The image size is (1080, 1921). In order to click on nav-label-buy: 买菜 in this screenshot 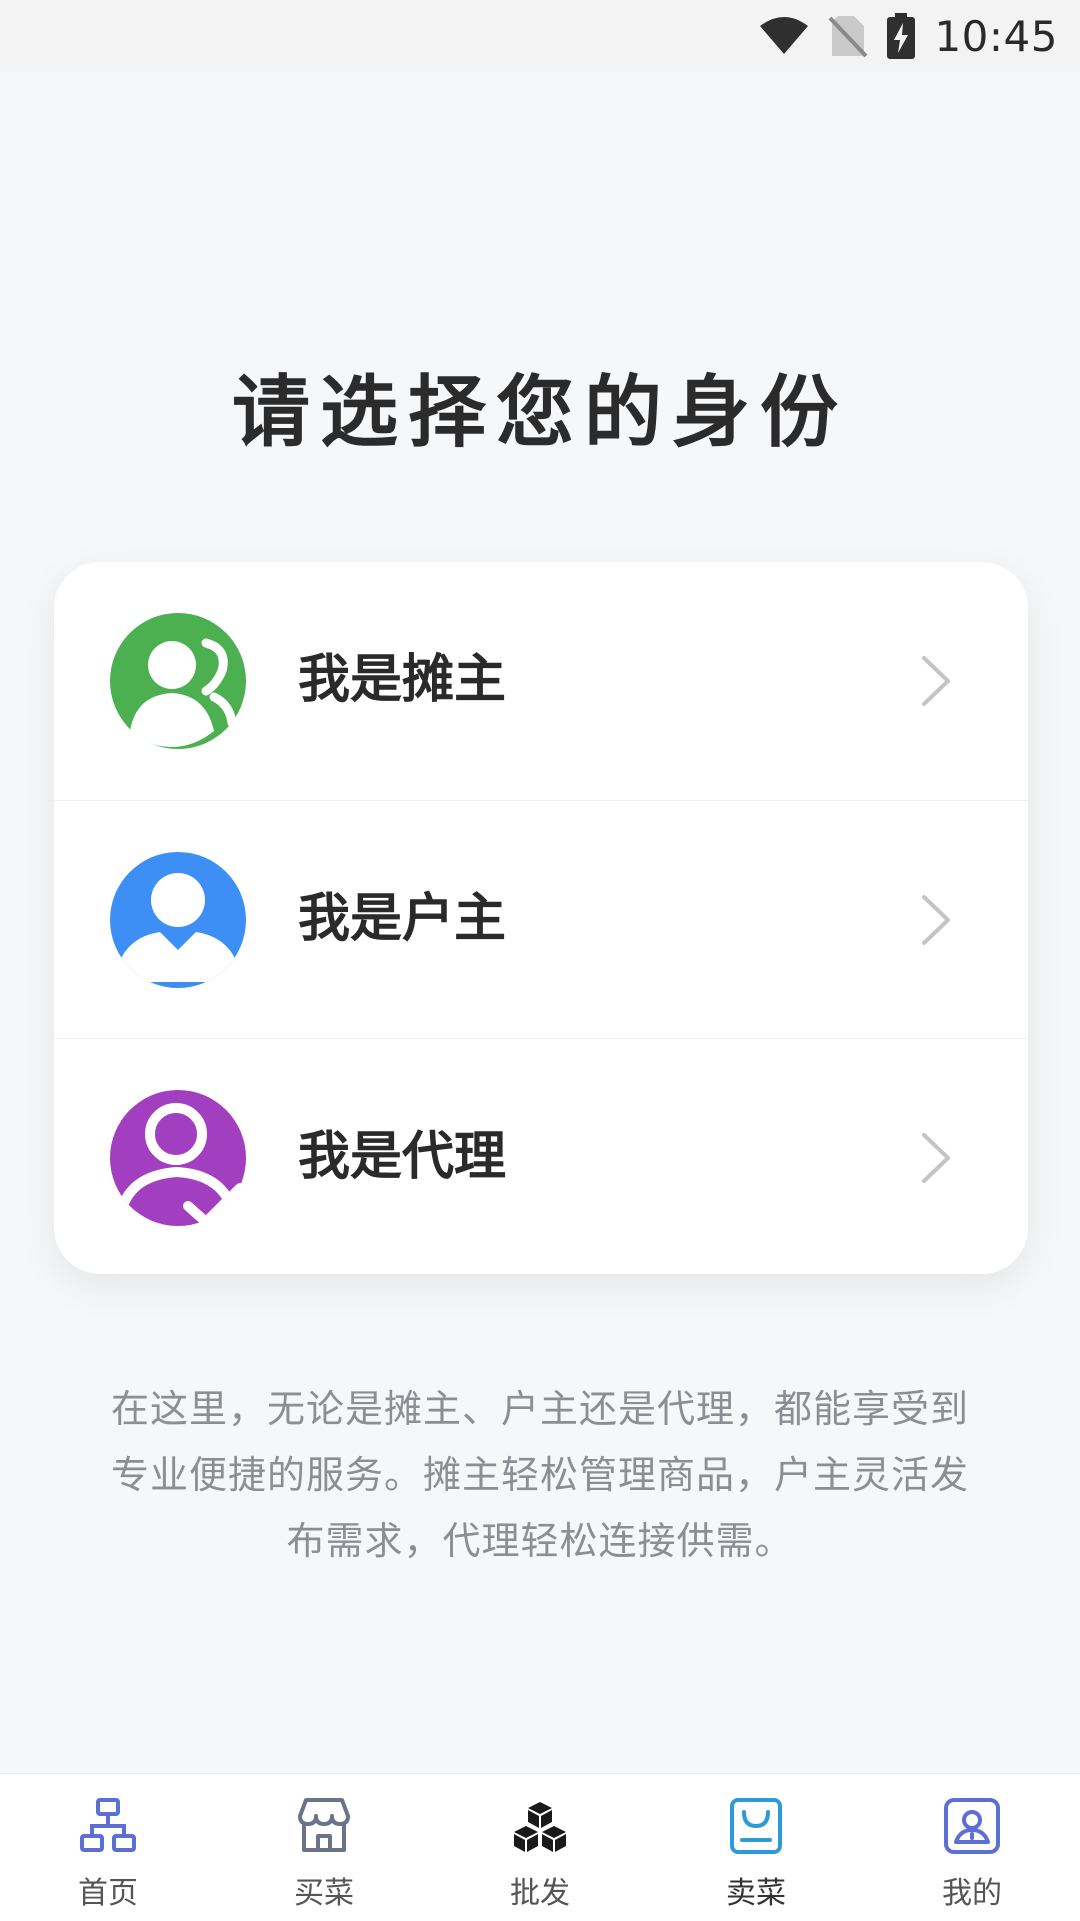, I will do `click(324, 1893)`.